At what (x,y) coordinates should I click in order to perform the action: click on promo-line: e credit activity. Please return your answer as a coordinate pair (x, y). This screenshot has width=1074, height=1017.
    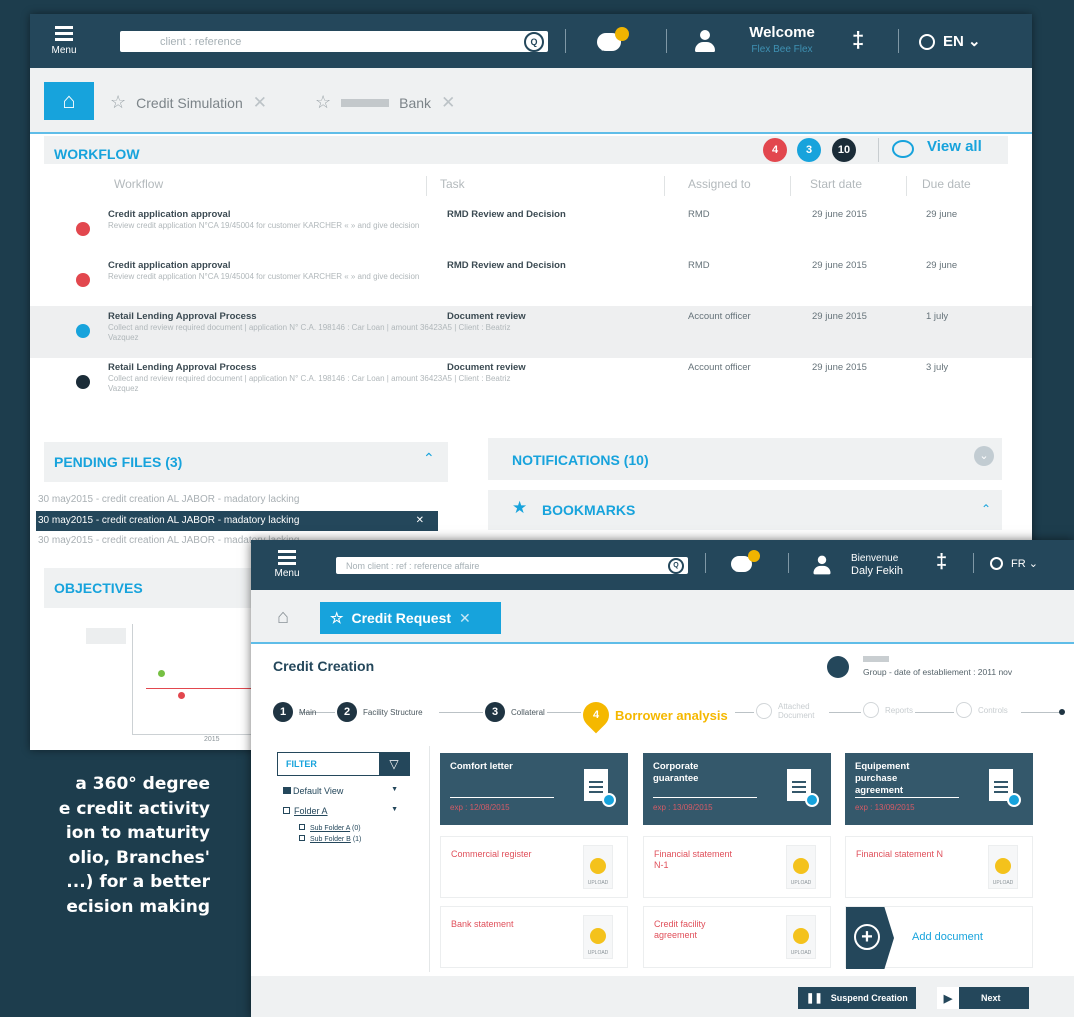
    Looking at the image, I should click on (134, 808).